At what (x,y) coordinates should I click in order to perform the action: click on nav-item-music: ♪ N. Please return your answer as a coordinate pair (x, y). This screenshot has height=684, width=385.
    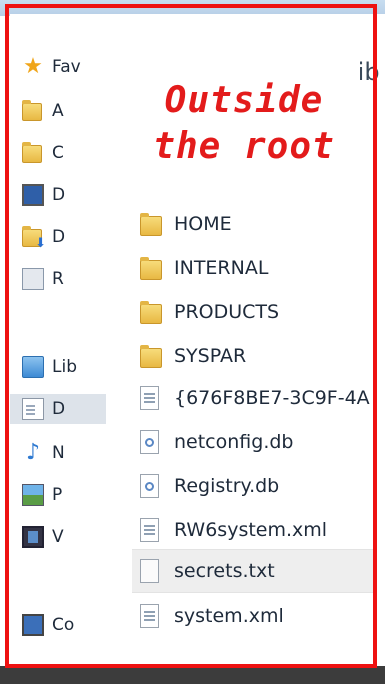
    Looking at the image, I should click on (43, 453).